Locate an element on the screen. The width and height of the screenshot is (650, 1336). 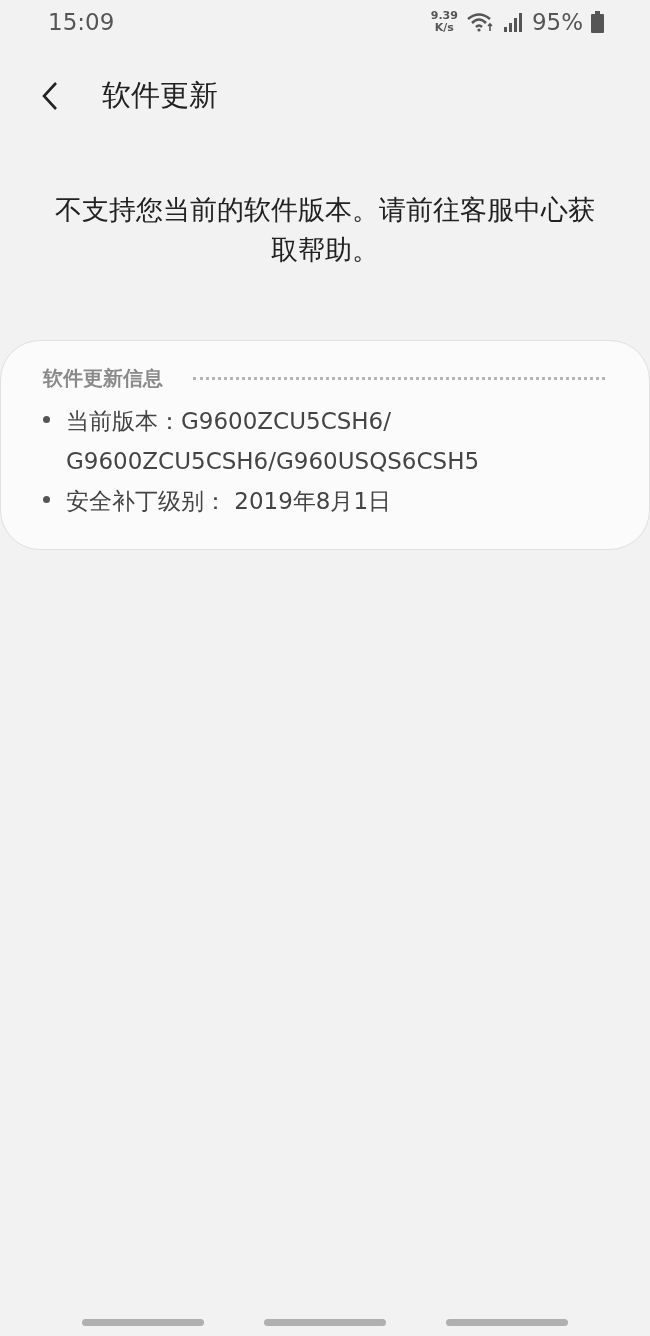
battery-percent: 95% is located at coordinates (557, 22).